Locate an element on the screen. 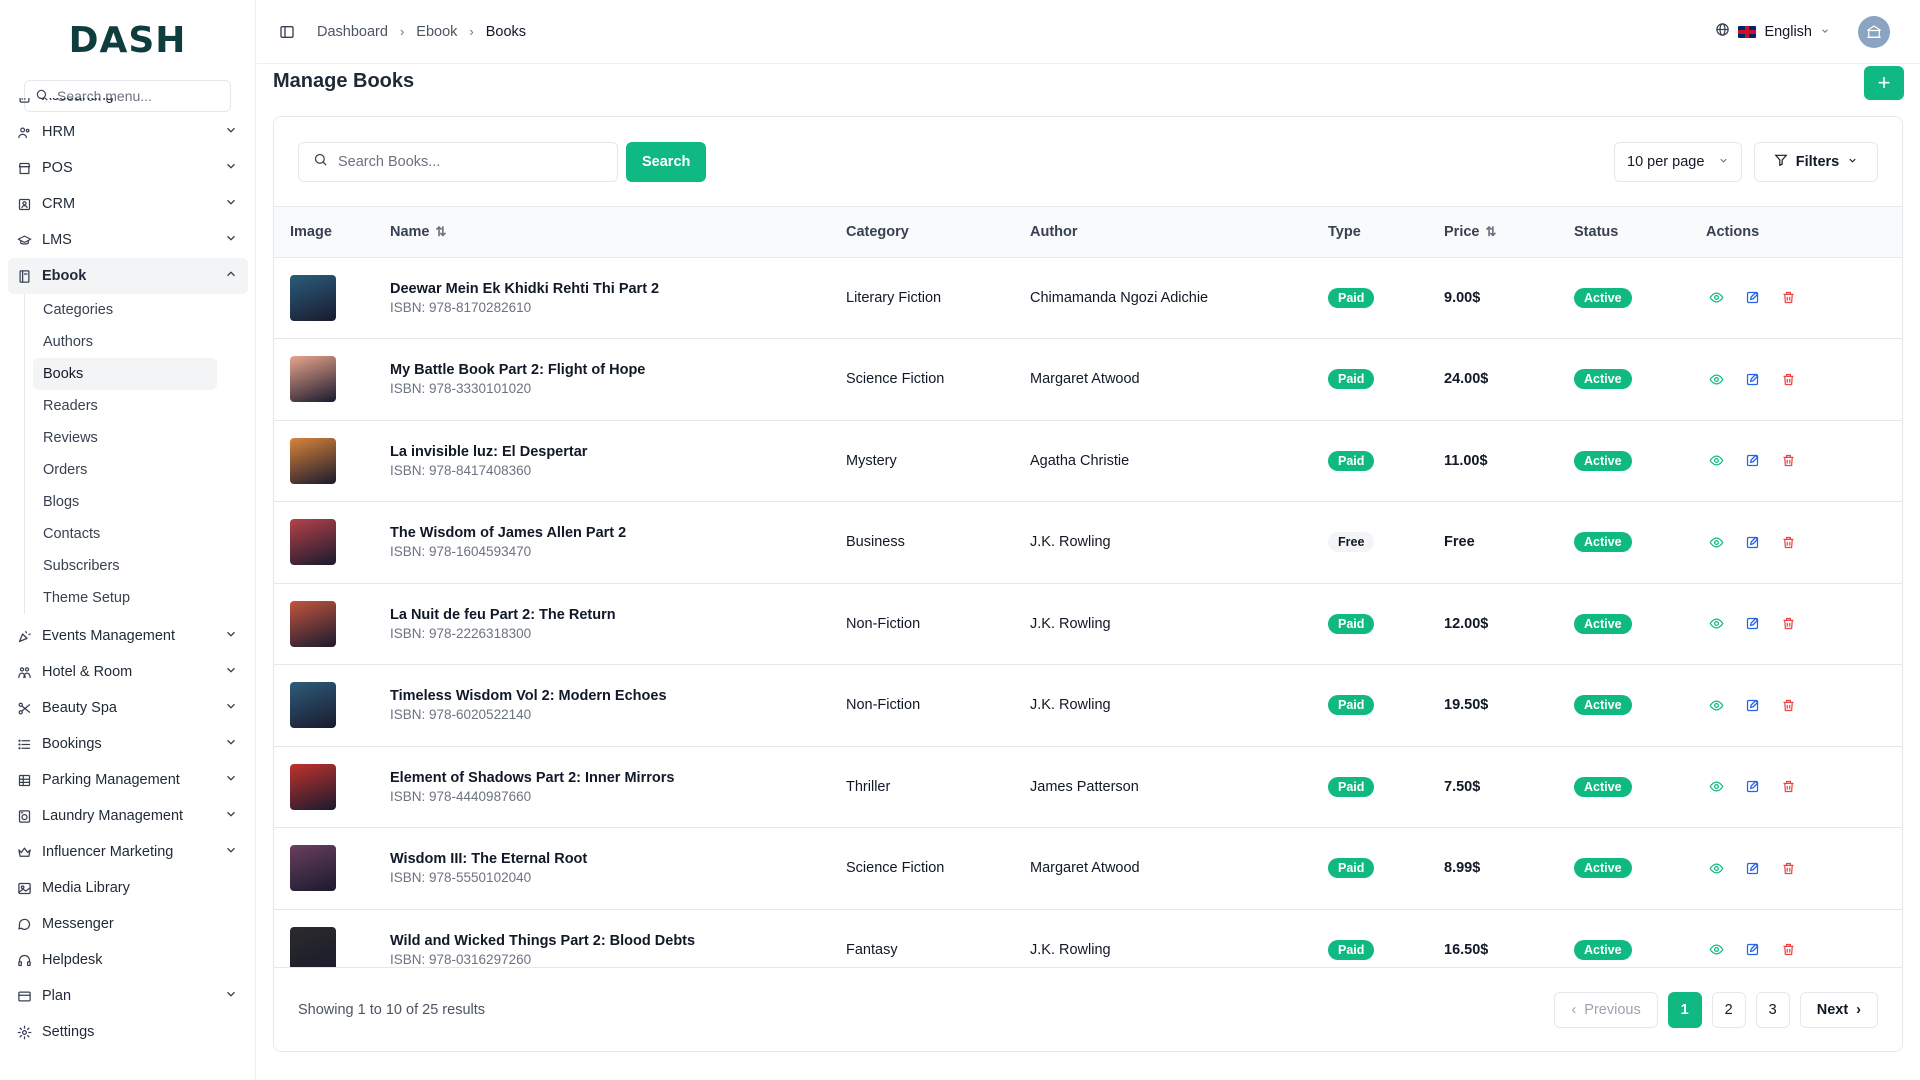 Image resolution: width=1920 pixels, height=1080 pixels. books-search is located at coordinates (458, 161).